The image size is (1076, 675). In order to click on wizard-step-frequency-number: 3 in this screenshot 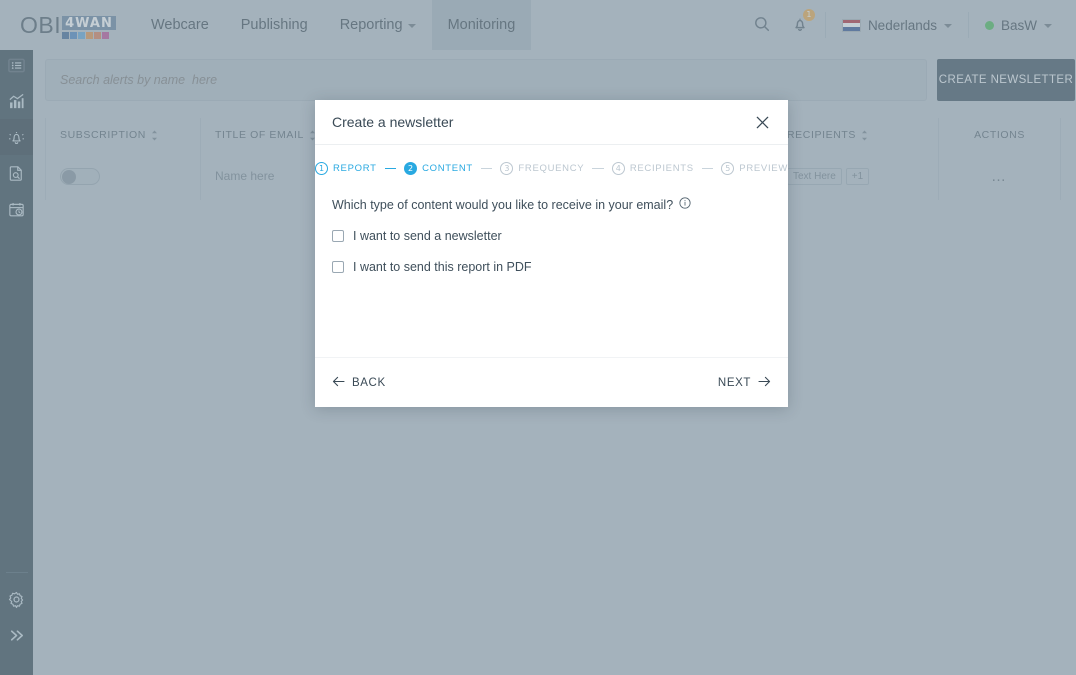, I will do `click(507, 168)`.